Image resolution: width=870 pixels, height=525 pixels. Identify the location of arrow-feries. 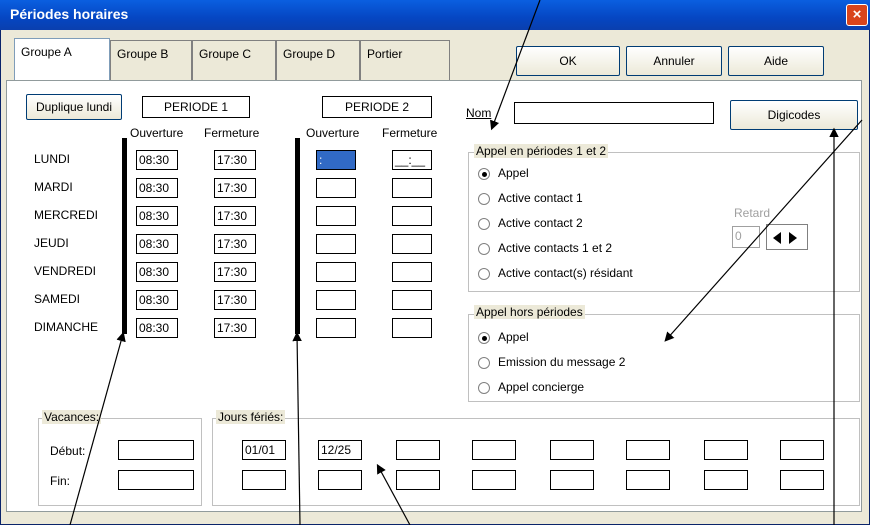
(393, 494).